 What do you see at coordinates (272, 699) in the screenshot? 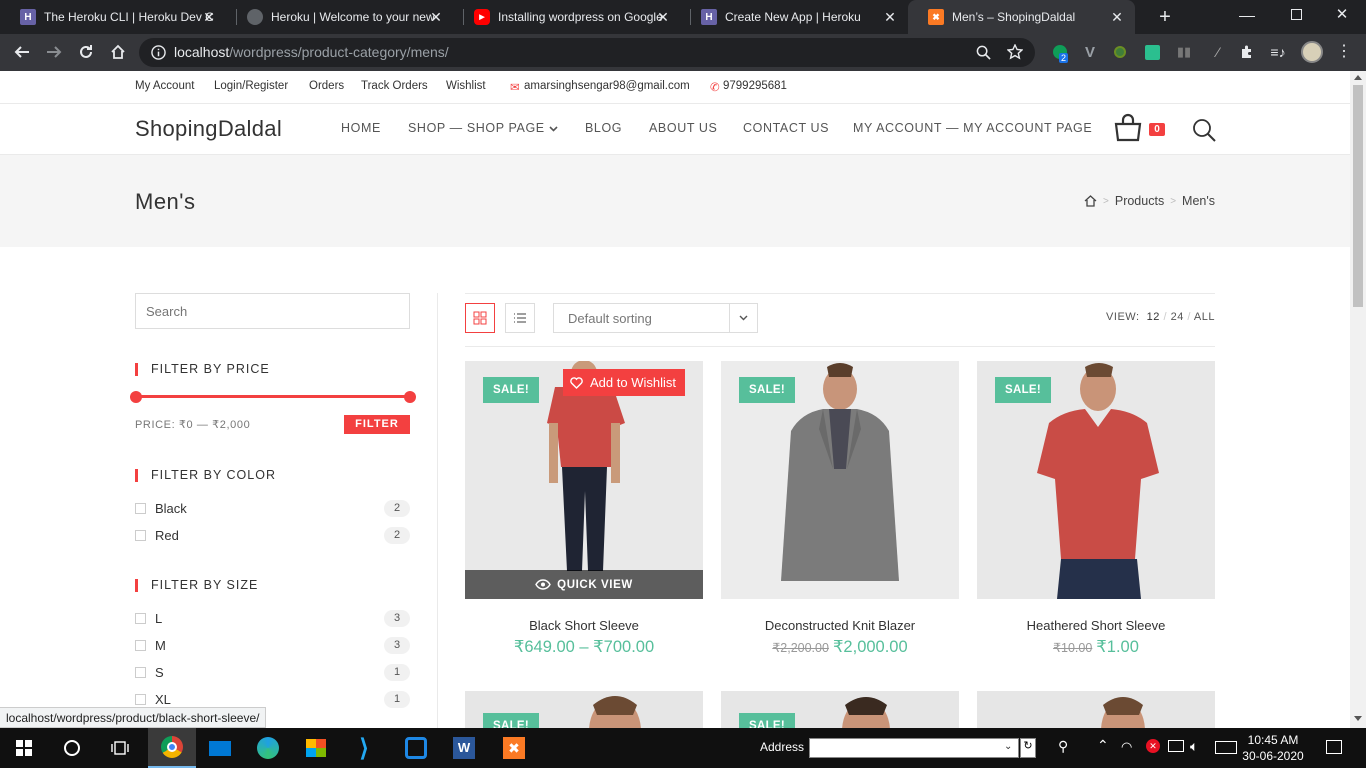
I see `size-filter-xl: XL 1` at bounding box center [272, 699].